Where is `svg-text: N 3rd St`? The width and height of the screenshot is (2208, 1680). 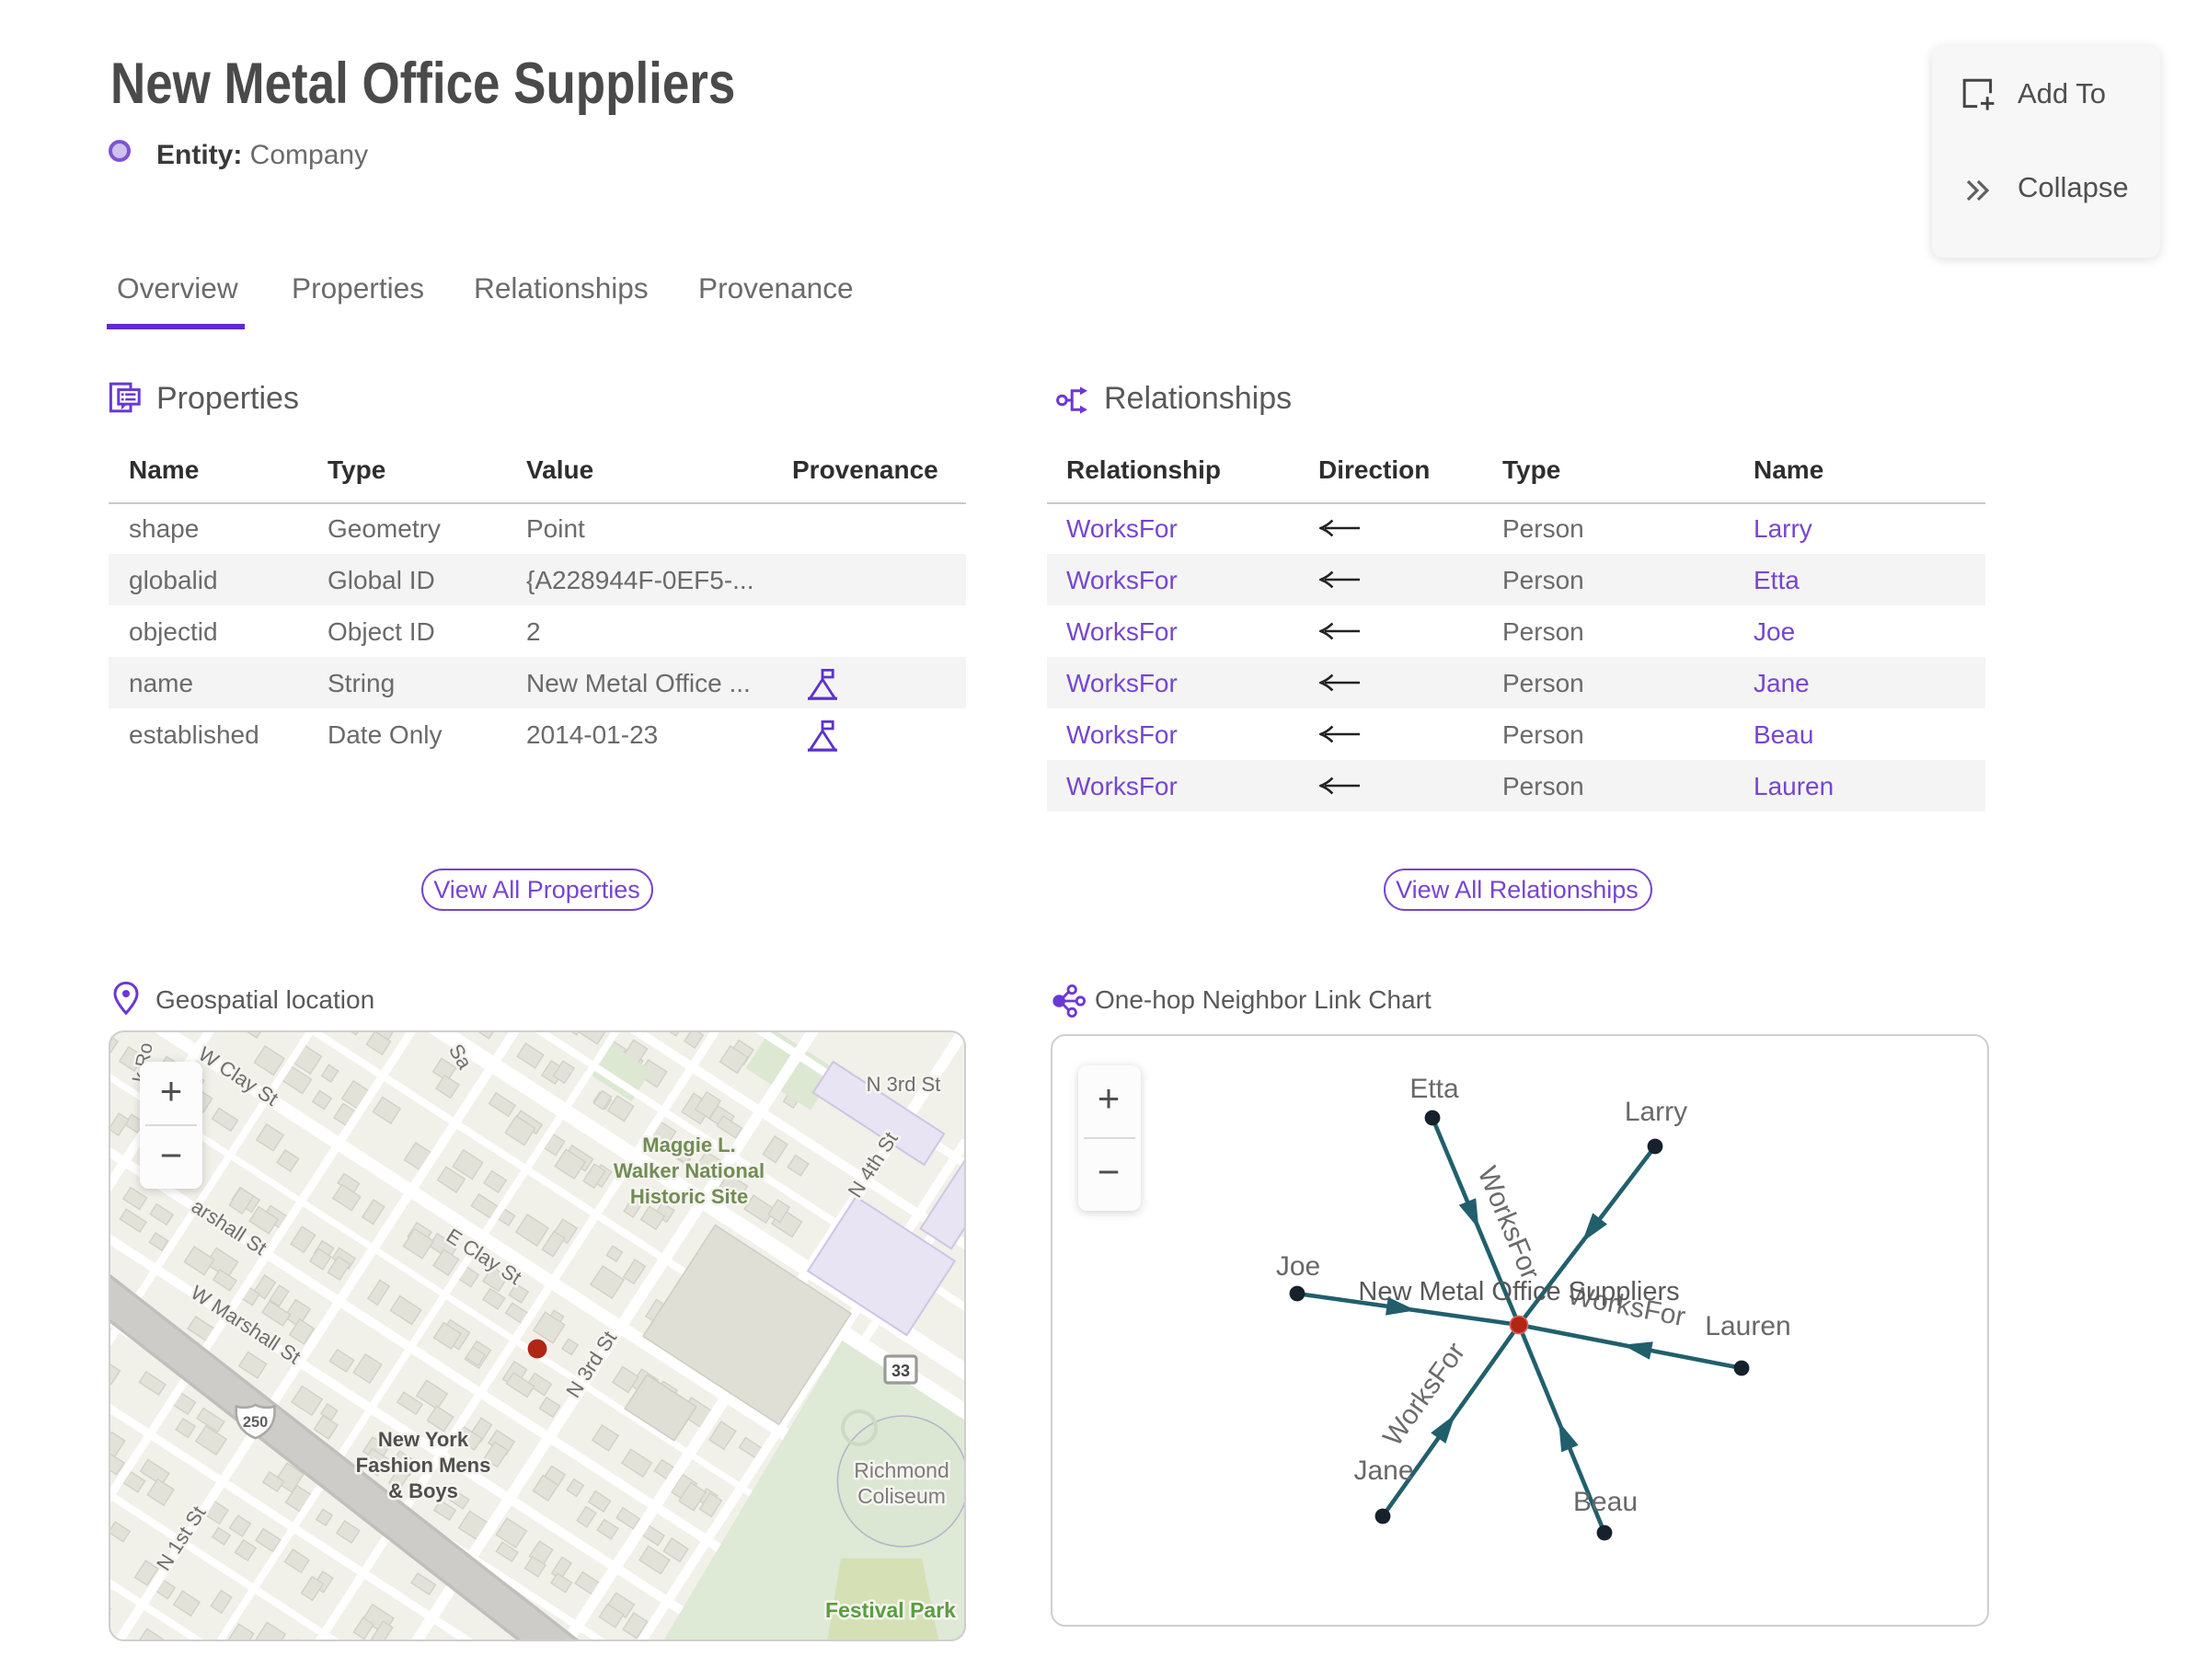
svg-text: N 3rd St is located at coordinates (904, 1084).